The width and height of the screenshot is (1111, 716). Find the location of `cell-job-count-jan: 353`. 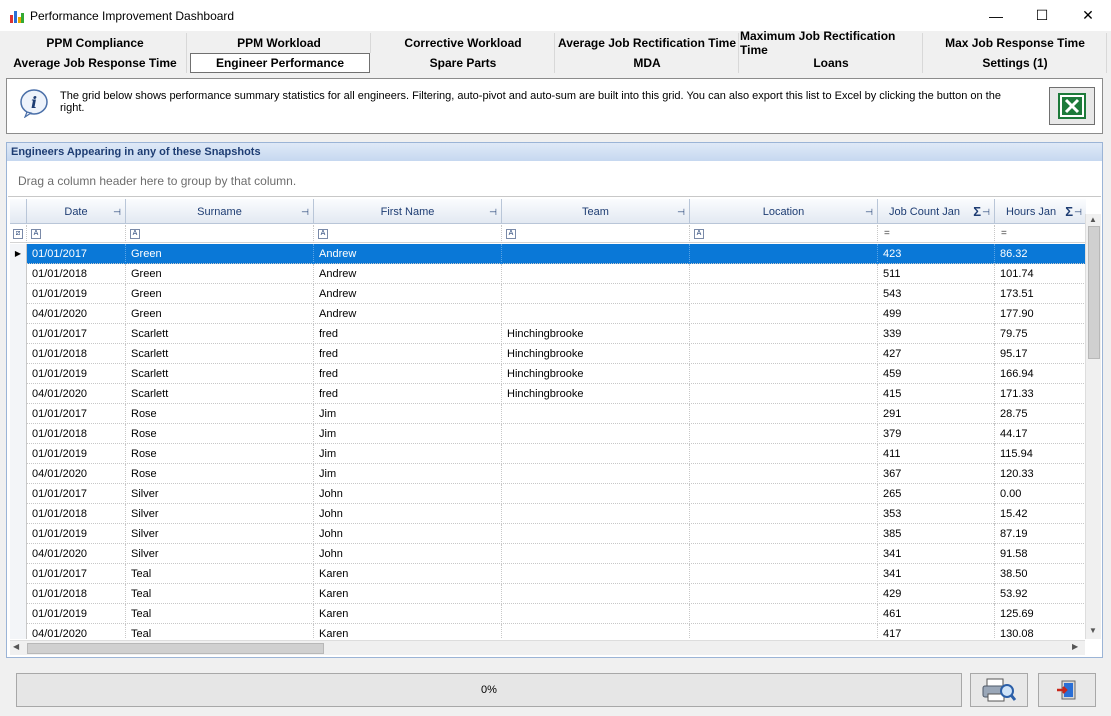

cell-job-count-jan: 353 is located at coordinates (936, 514).